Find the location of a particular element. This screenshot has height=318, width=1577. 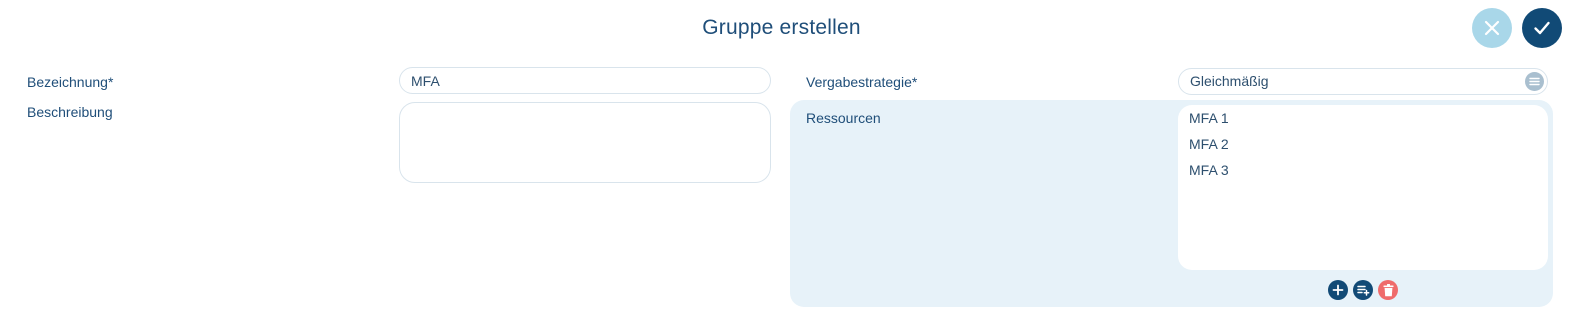

vergabestrategie-select: Gleichmäßig is located at coordinates (1363, 81).